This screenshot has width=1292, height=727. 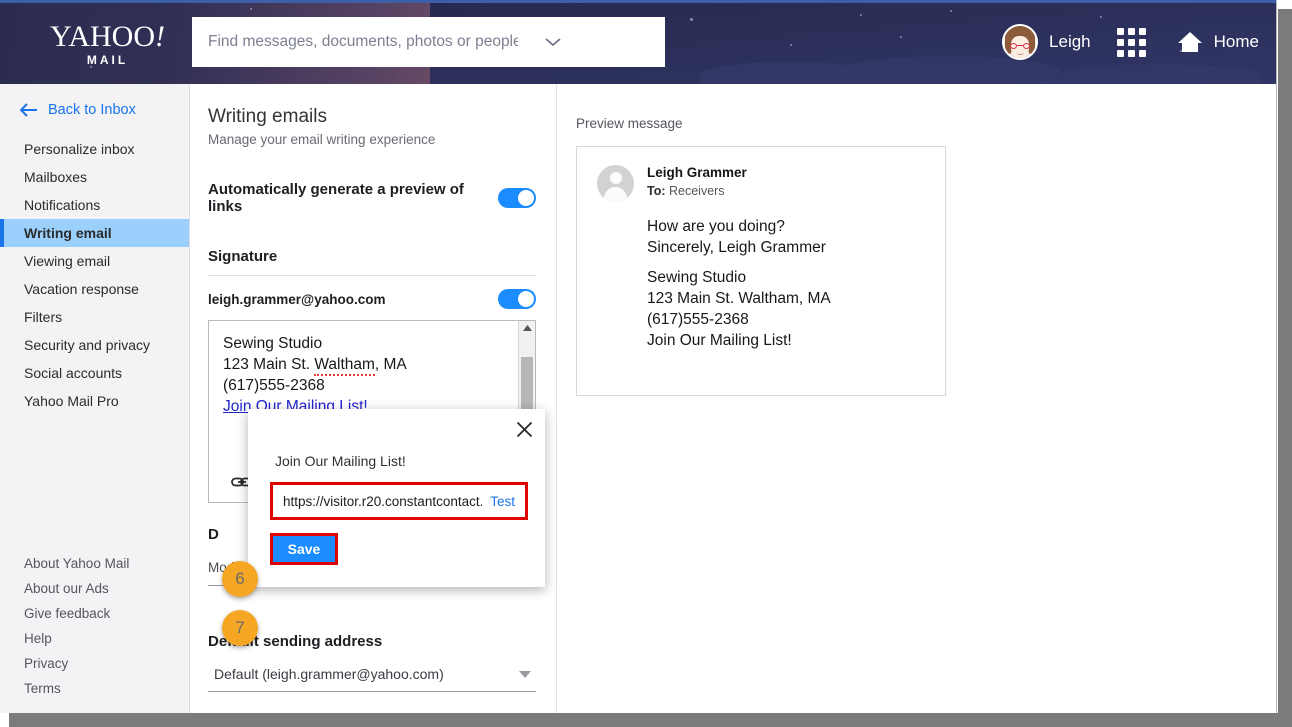 What do you see at coordinates (102, 36) in the screenshot?
I see `logo-text: YAHOO` at bounding box center [102, 36].